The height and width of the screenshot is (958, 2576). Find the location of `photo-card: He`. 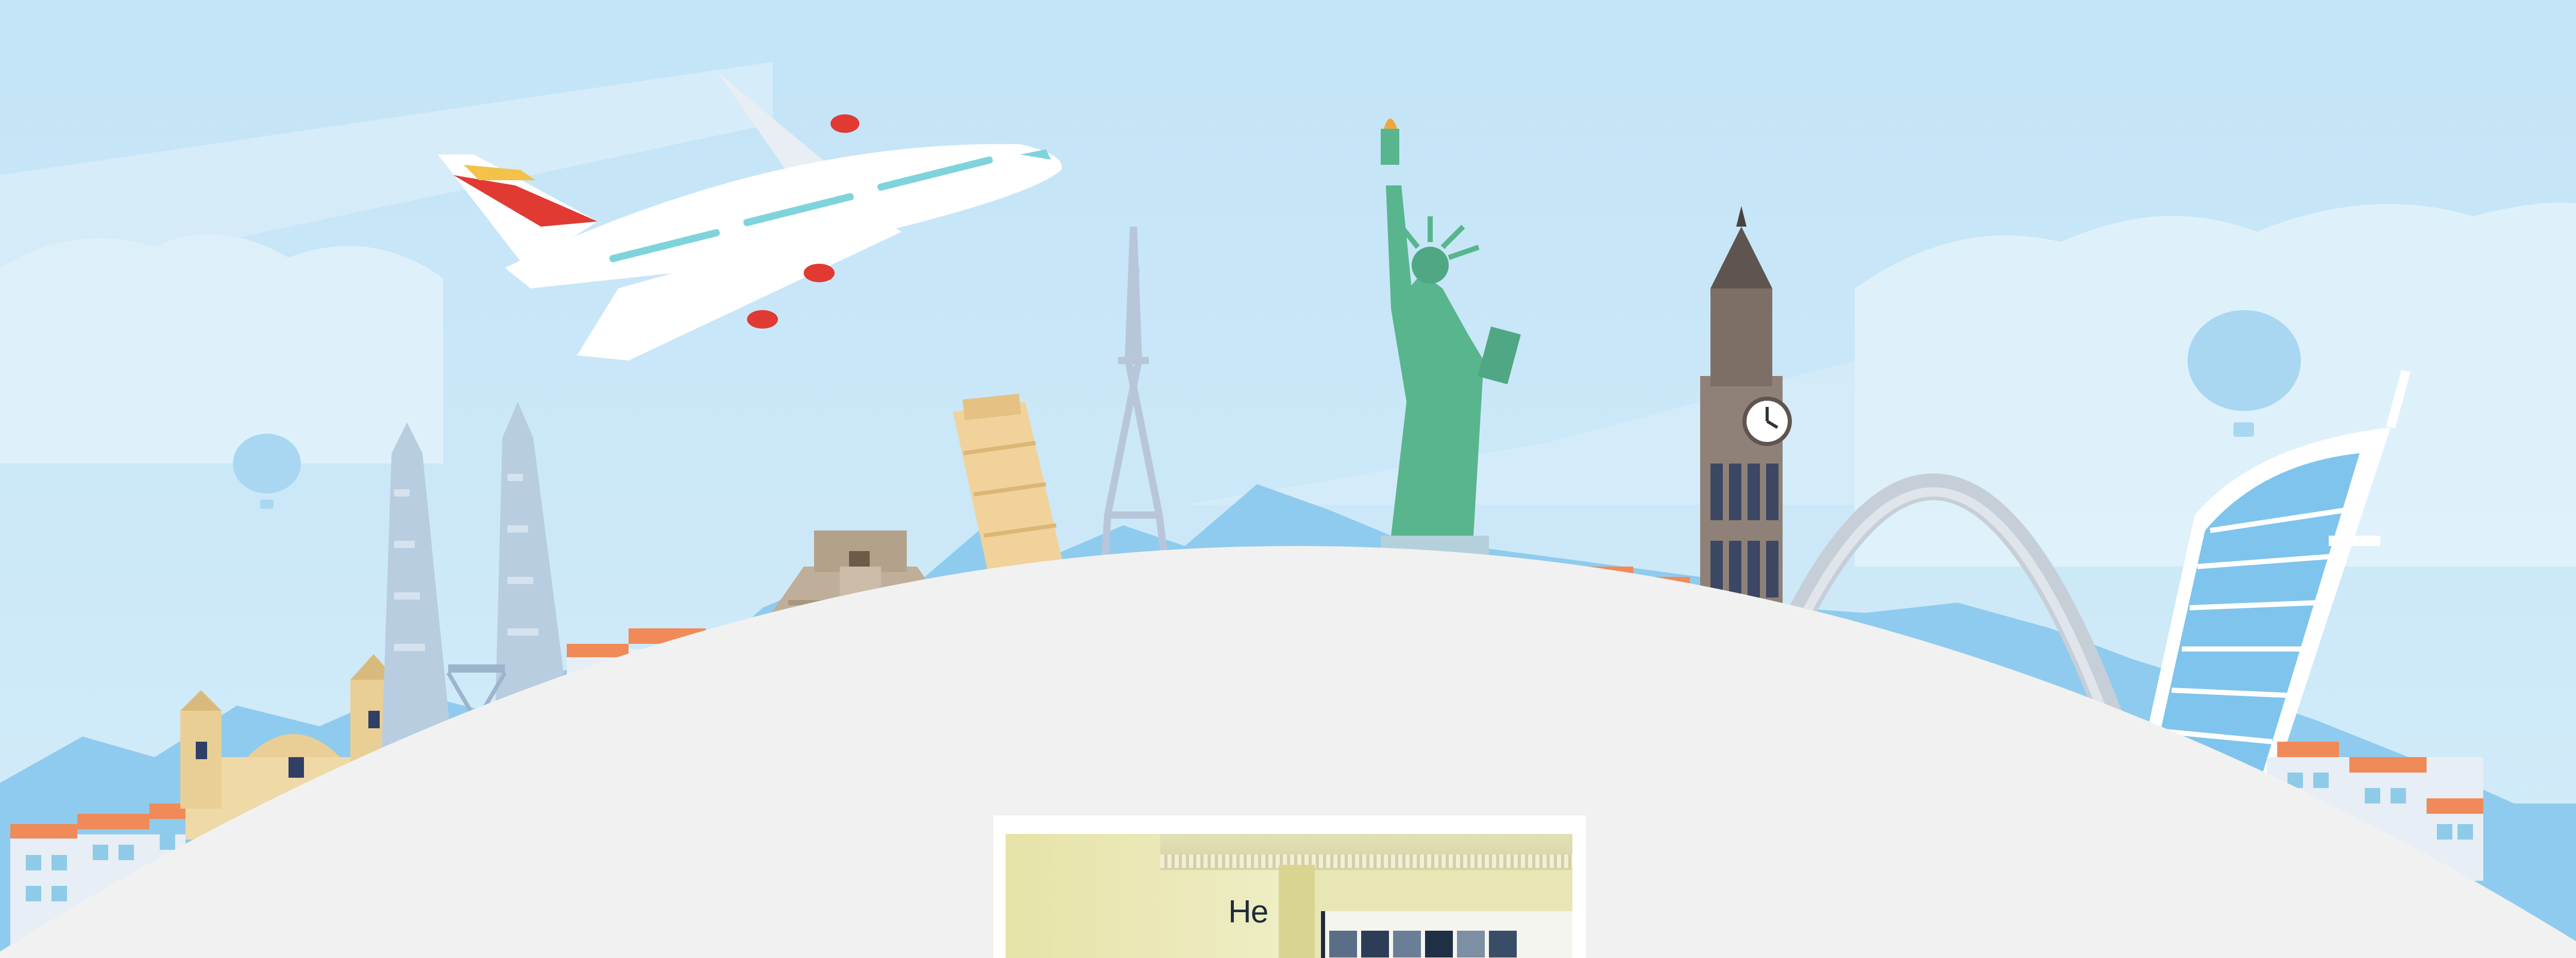

photo-card: He is located at coordinates (1289, 886).